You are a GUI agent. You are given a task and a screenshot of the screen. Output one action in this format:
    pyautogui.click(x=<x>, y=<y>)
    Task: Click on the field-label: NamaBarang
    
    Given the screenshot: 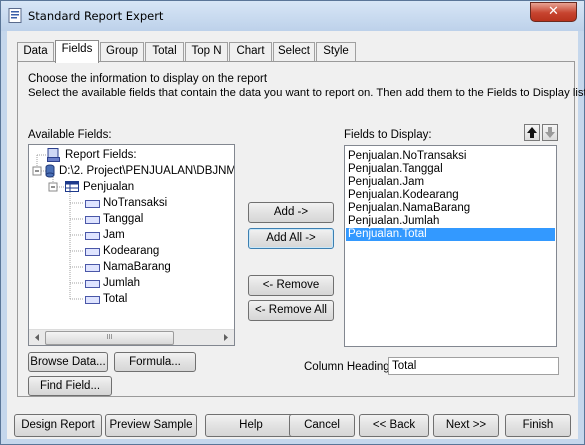 What is the action you would take?
    pyautogui.click(x=137, y=267)
    